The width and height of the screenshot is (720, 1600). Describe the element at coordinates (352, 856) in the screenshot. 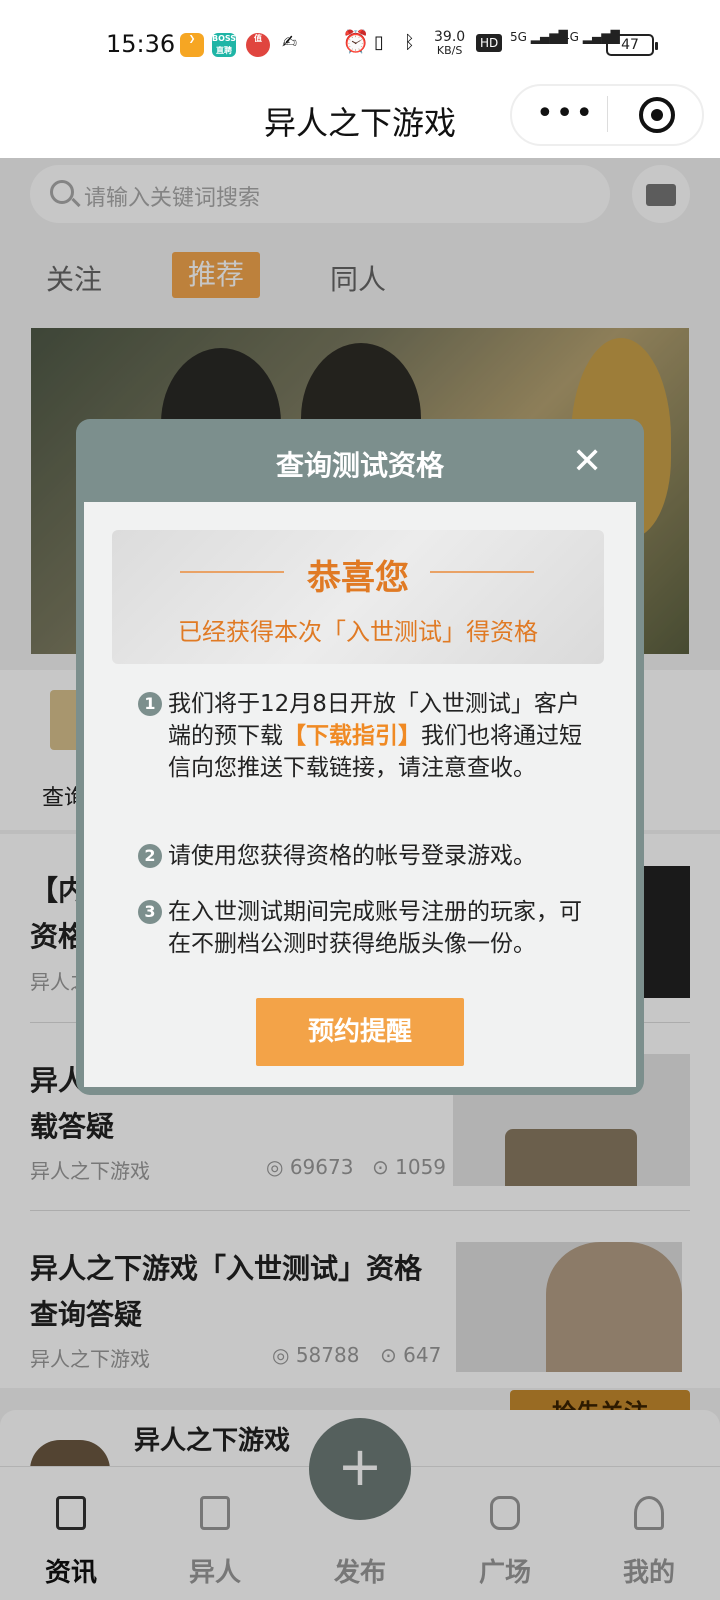

I see `step-text: 请使用您获得资格的帐号登录游戏。` at that location.